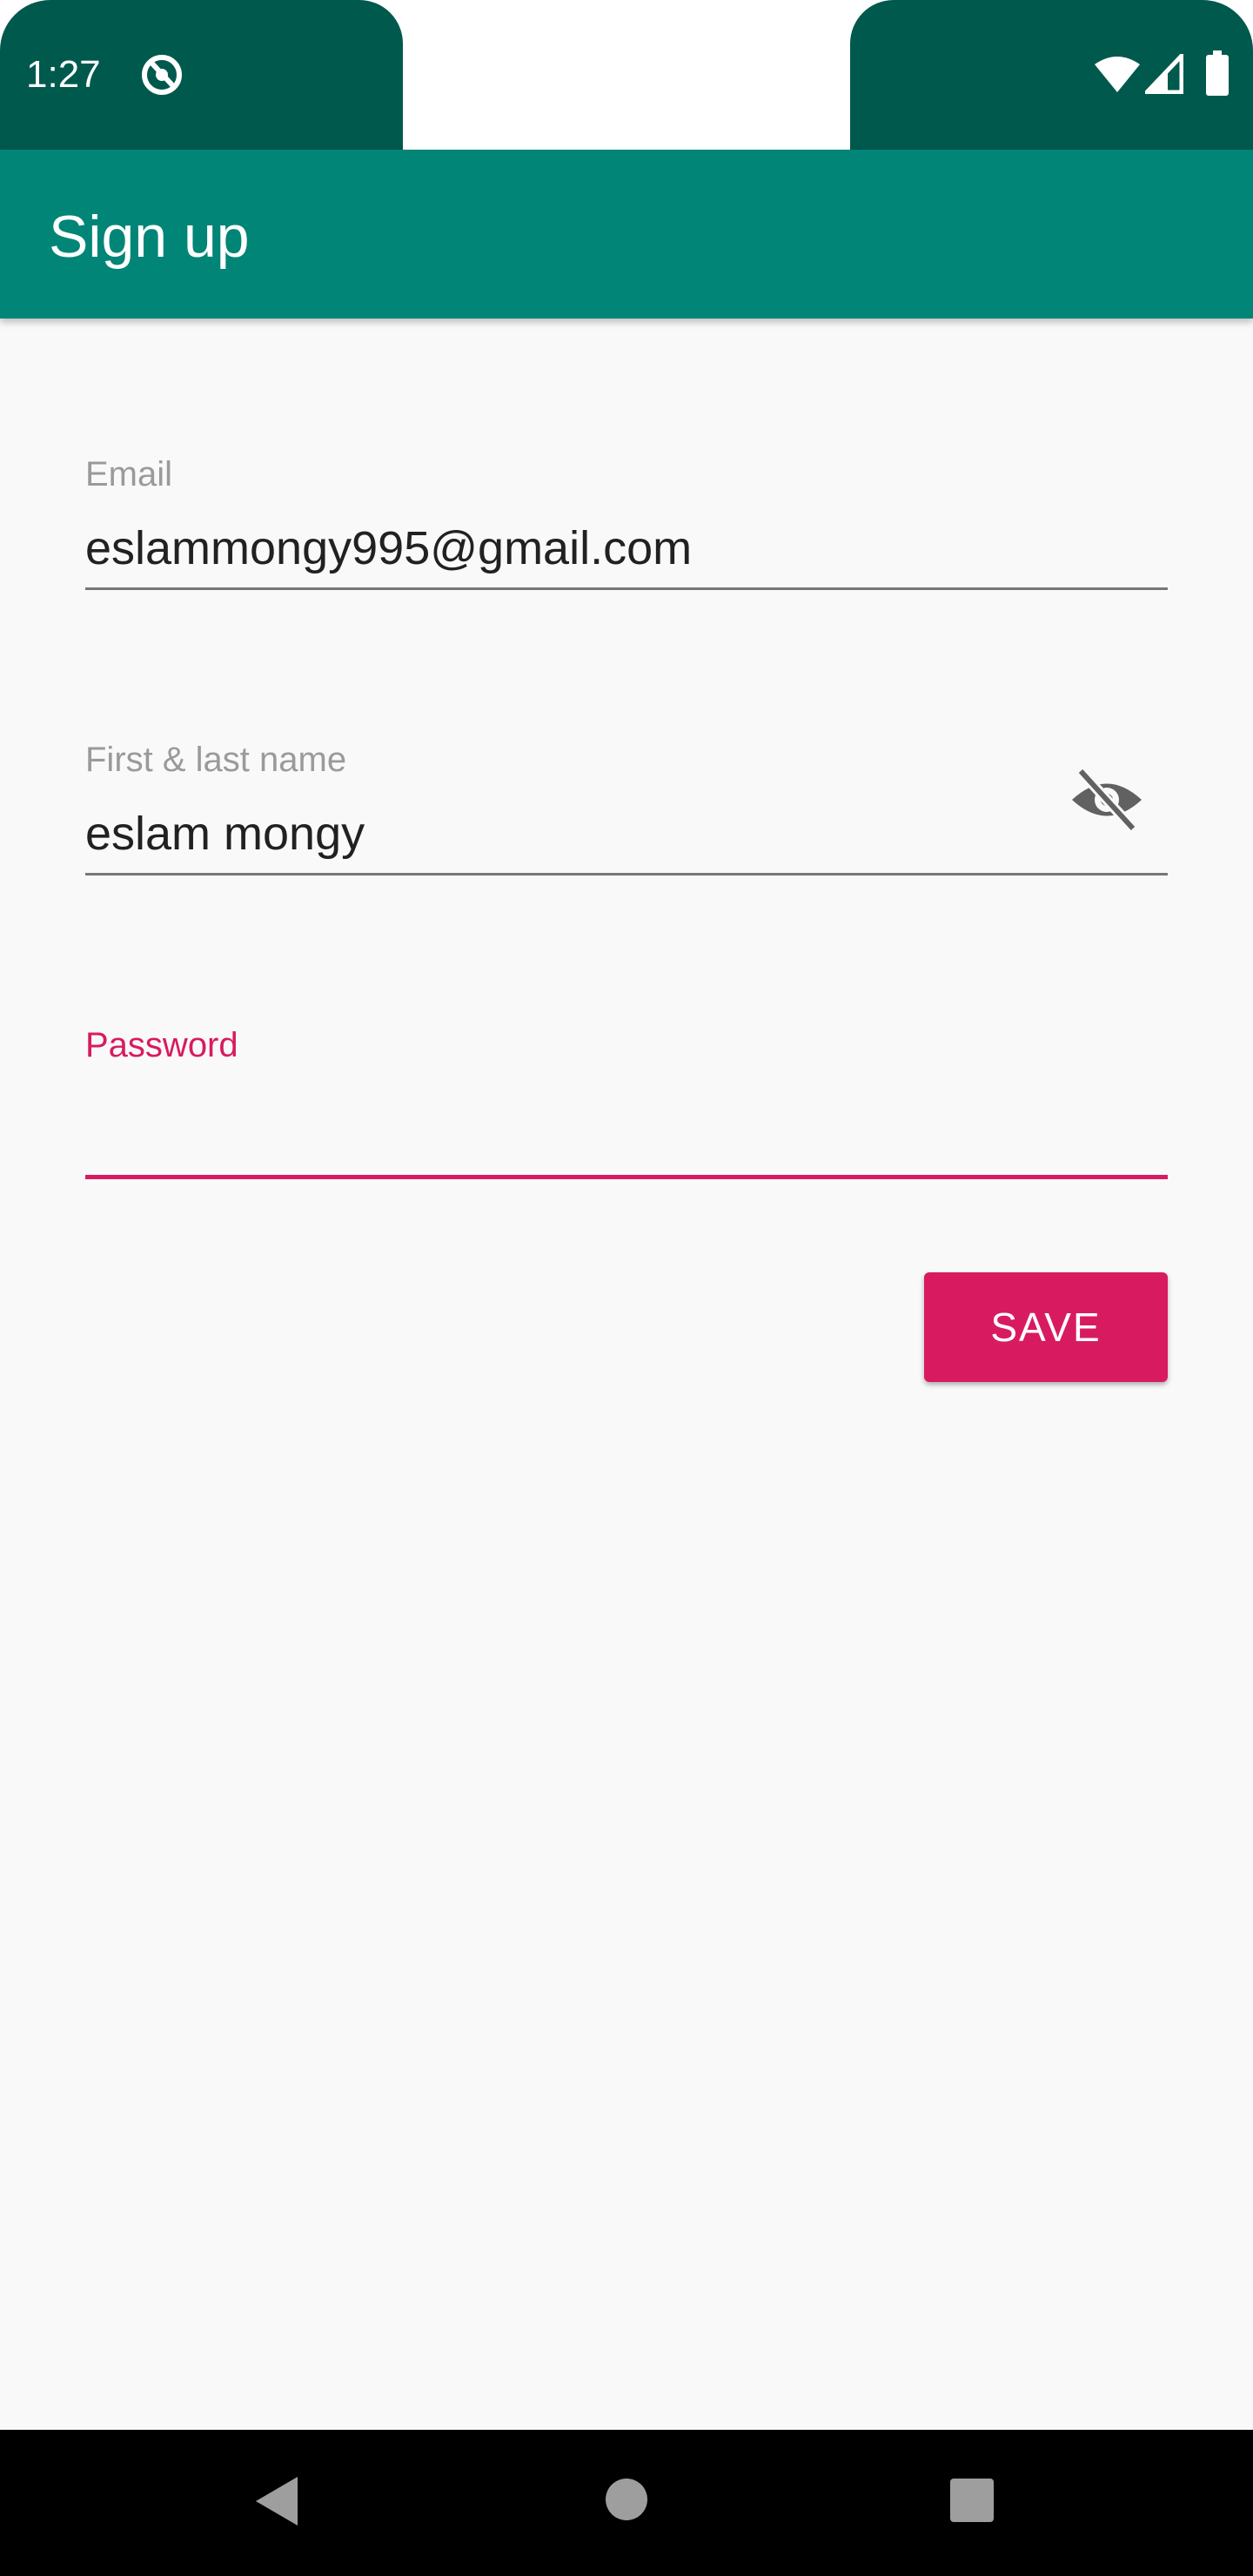 This screenshot has width=1253, height=2576. I want to click on status-bar-right, so click(1051, 75).